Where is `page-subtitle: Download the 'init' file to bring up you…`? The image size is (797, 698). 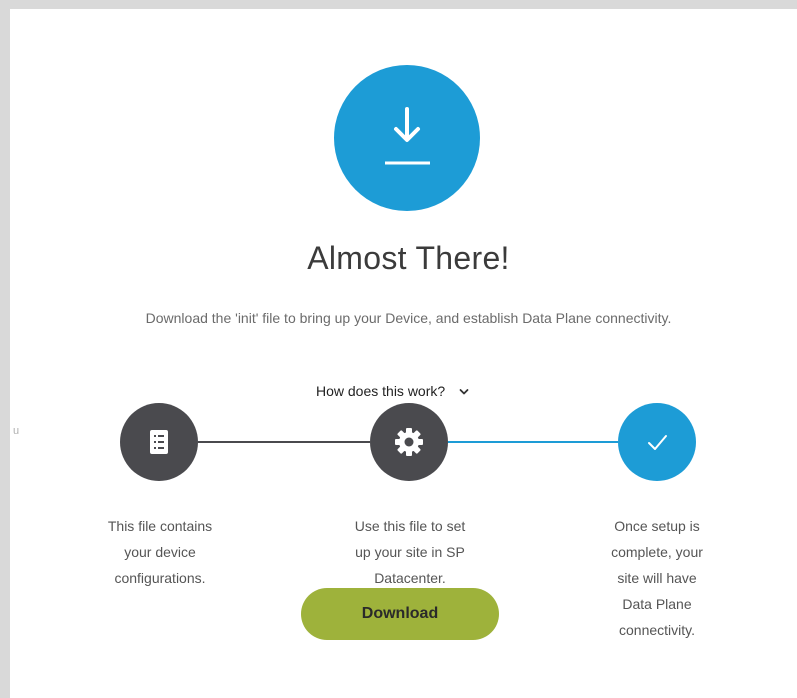 page-subtitle: Download the 'init' file to bring up you… is located at coordinates (408, 318).